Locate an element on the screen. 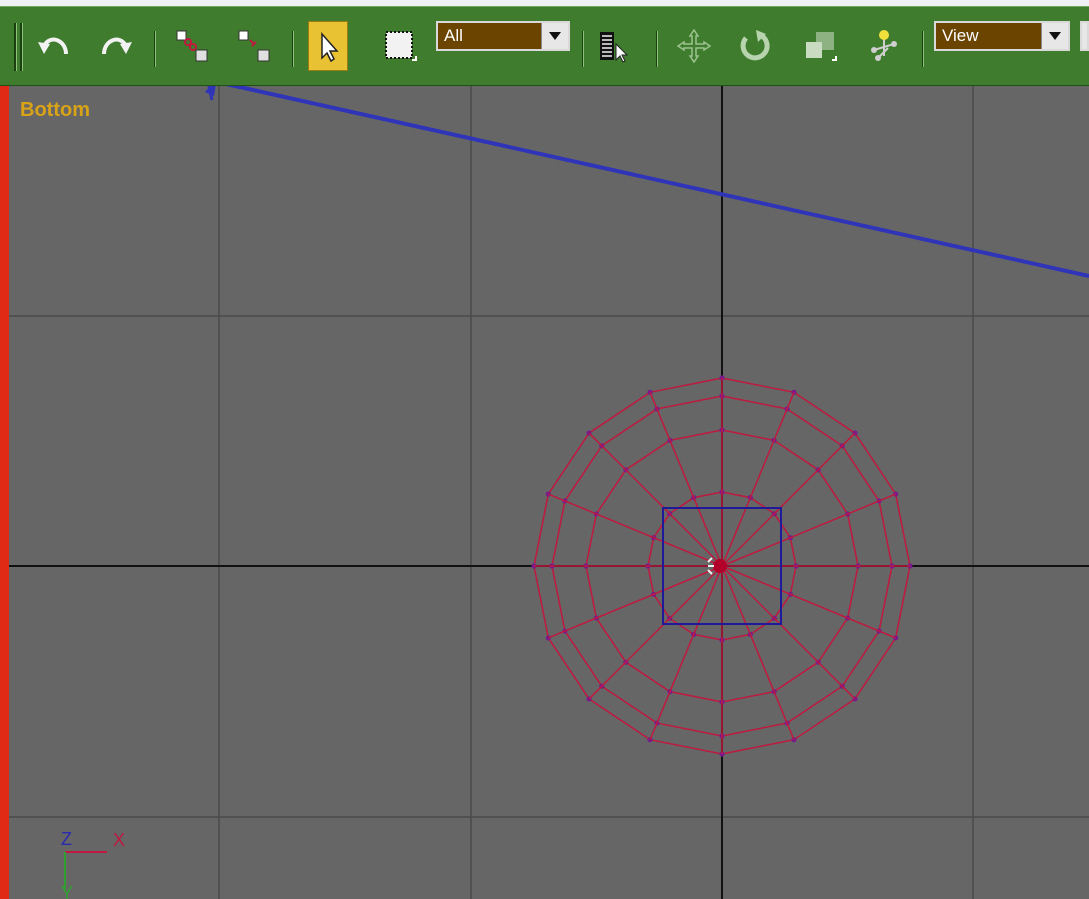  axis-y-label: Y is located at coordinates (67, 891).